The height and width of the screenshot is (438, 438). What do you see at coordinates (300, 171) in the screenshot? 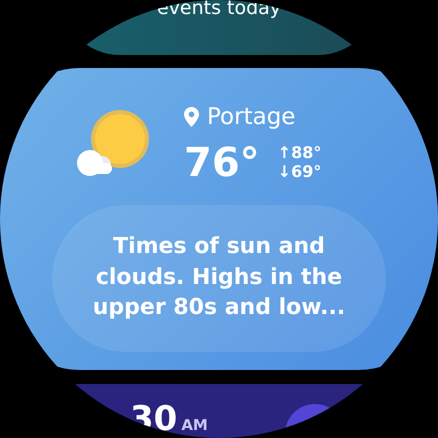
I see `low-temperature: ↓69°` at bounding box center [300, 171].